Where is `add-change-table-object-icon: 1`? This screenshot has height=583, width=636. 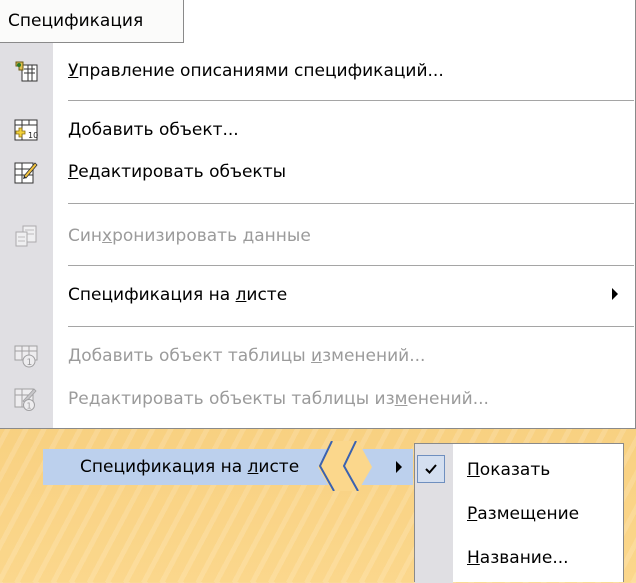 add-change-table-object-icon: 1 is located at coordinates (26, 356).